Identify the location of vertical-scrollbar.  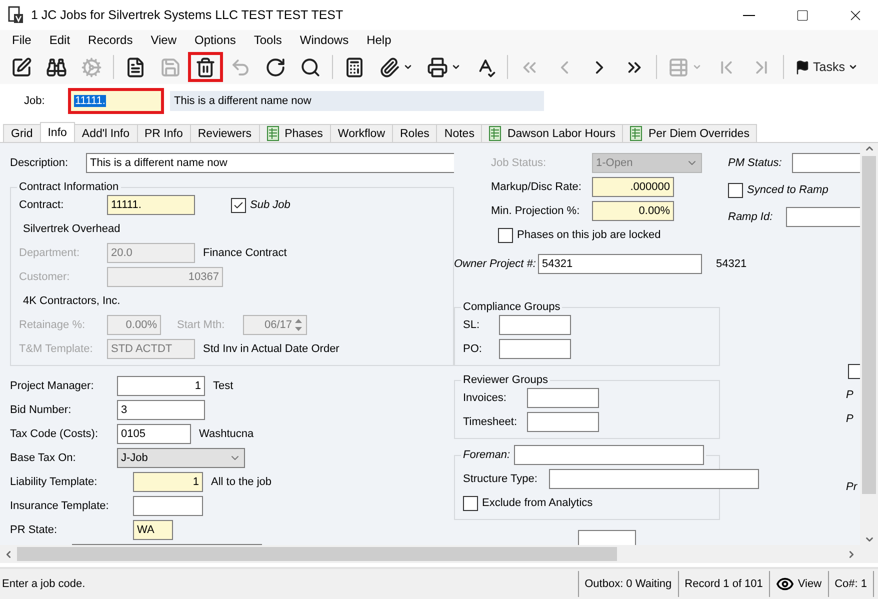
(869, 344).